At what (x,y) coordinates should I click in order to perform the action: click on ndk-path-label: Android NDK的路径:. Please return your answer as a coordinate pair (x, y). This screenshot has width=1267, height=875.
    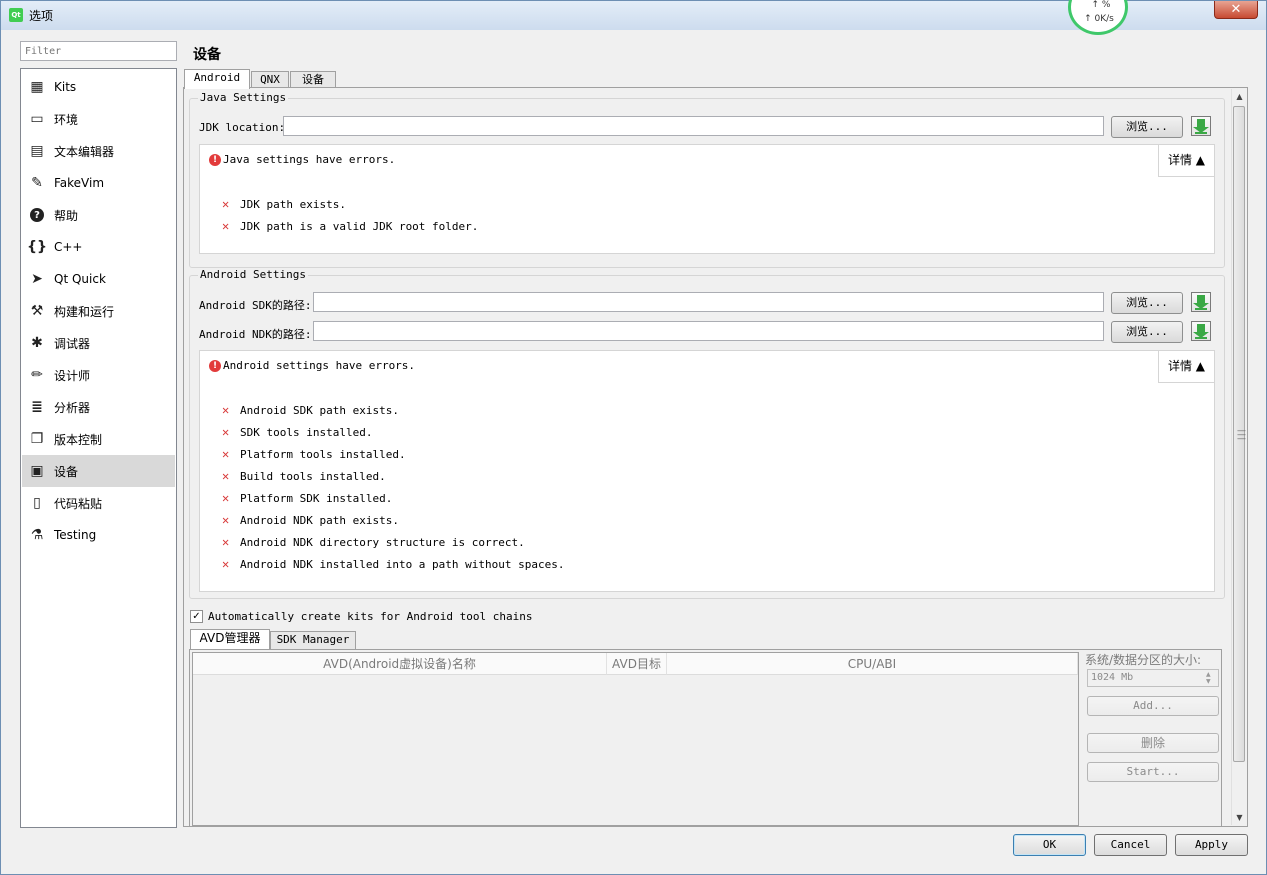
    Looking at the image, I should click on (255, 334).